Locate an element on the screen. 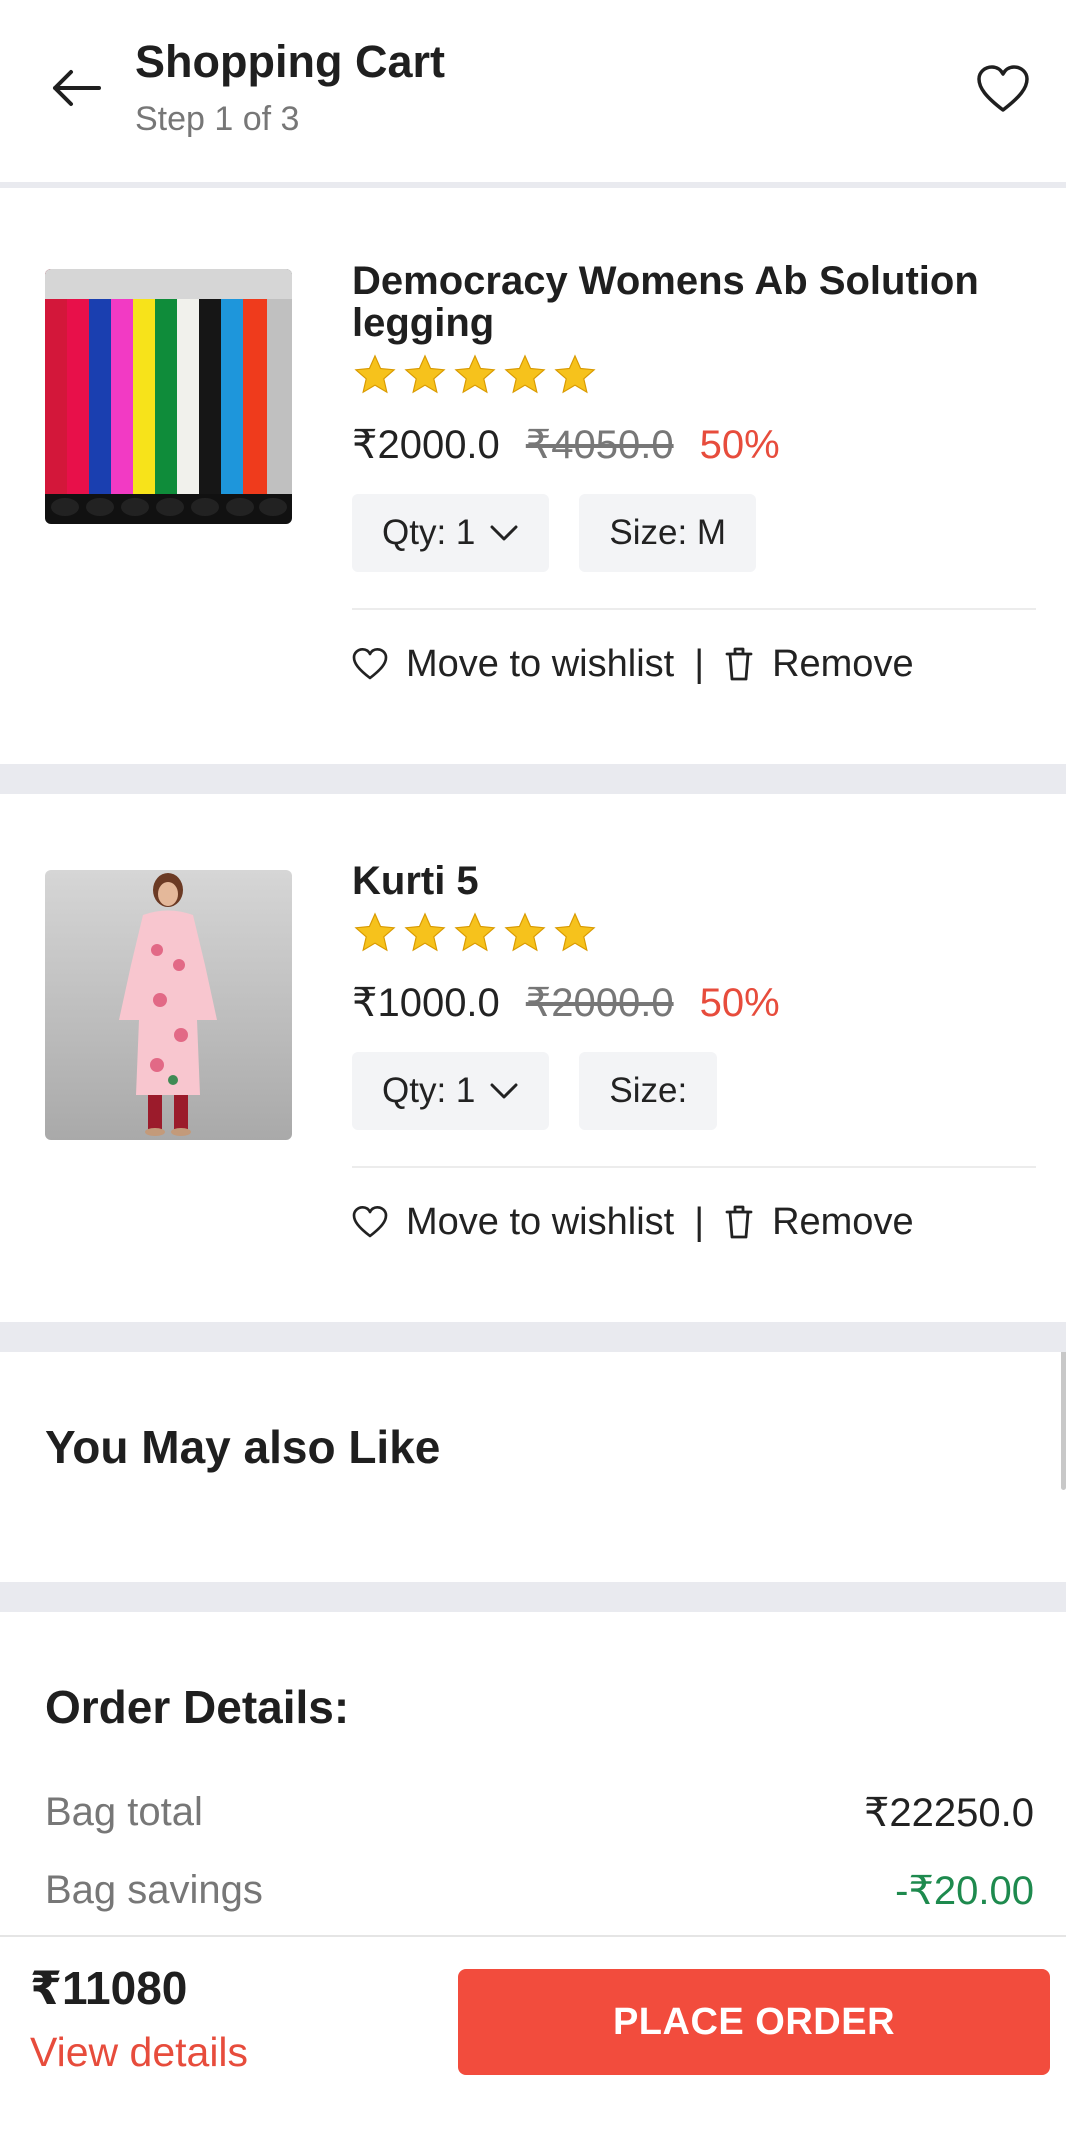  page-title: Shopping Cart is located at coordinates (290, 61).